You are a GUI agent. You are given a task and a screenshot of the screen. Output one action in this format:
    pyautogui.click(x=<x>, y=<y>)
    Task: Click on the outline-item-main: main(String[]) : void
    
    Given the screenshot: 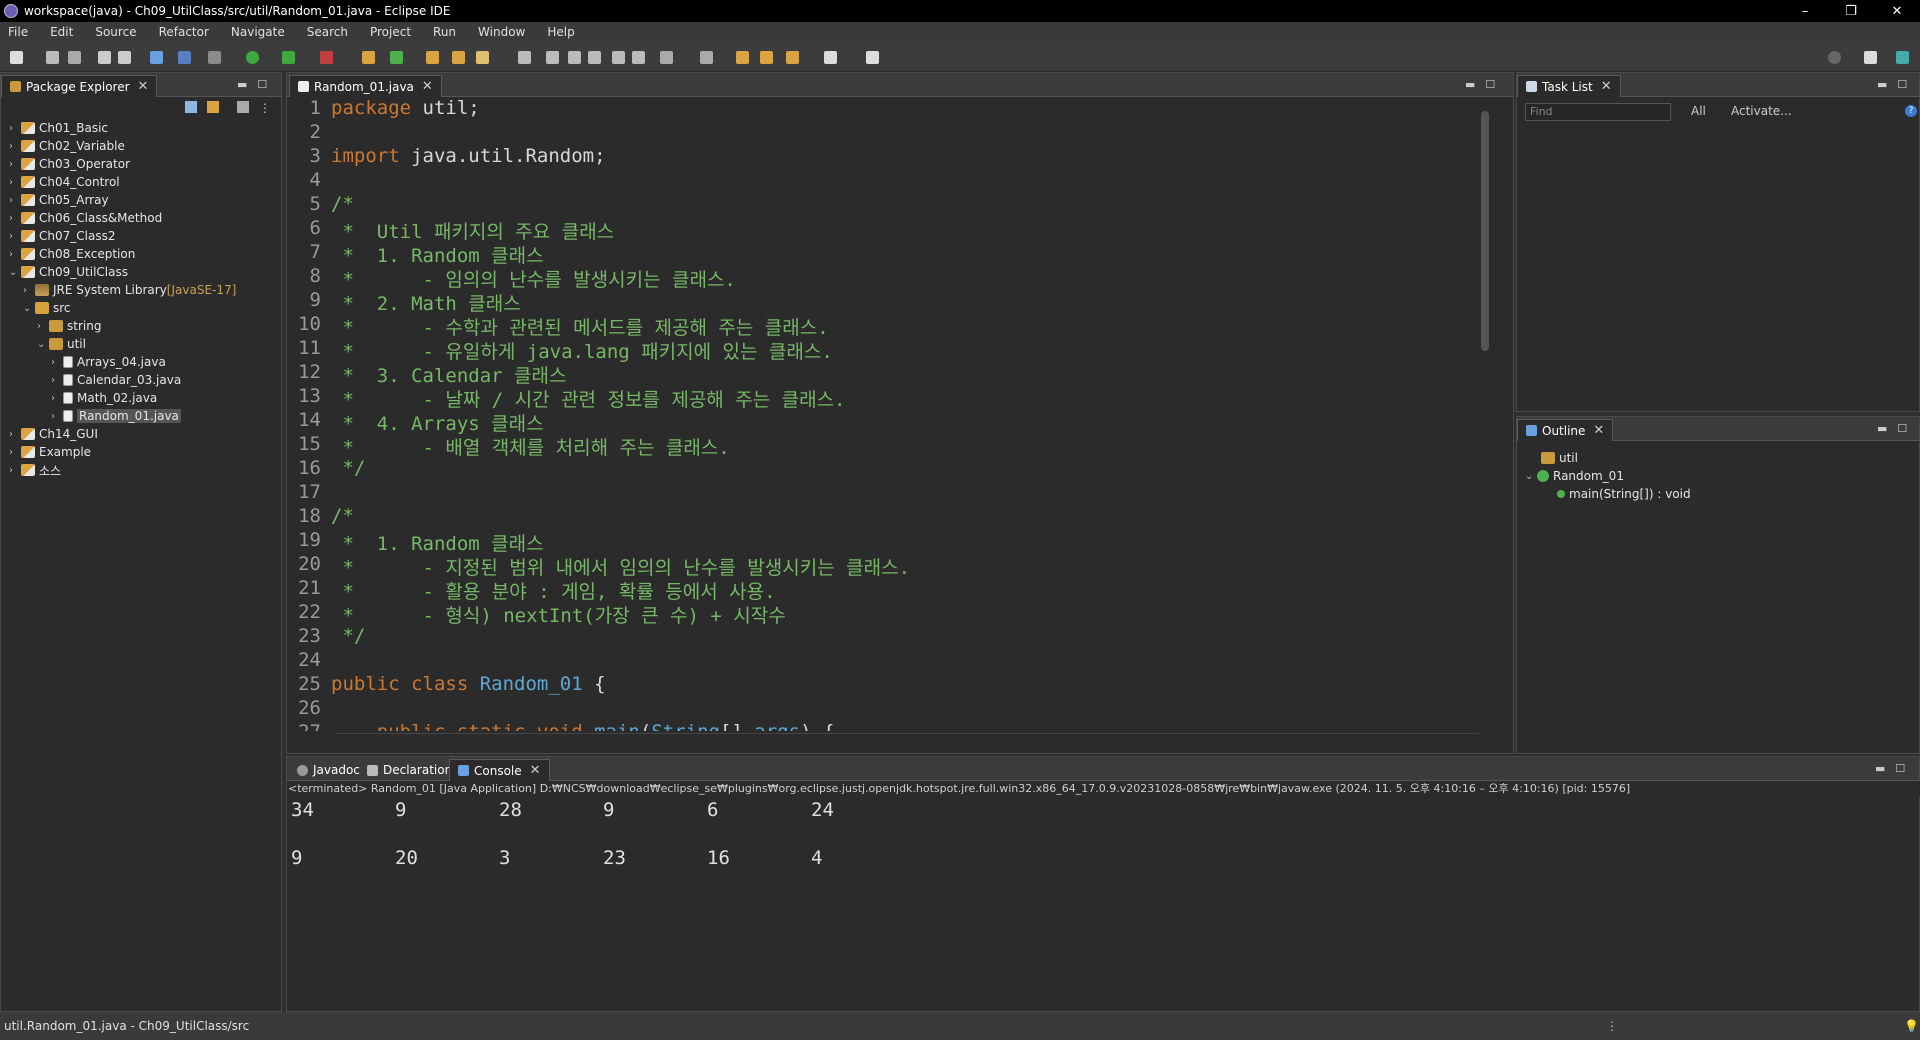 What is the action you would take?
    pyautogui.click(x=1624, y=494)
    